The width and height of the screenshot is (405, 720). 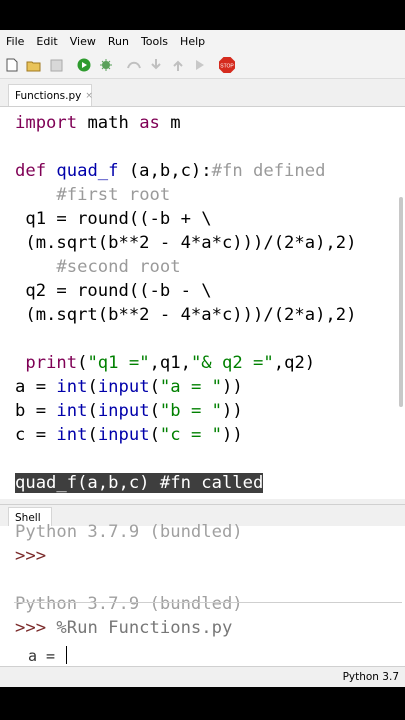 What do you see at coordinates (67, 655) in the screenshot?
I see `text-cursor` at bounding box center [67, 655].